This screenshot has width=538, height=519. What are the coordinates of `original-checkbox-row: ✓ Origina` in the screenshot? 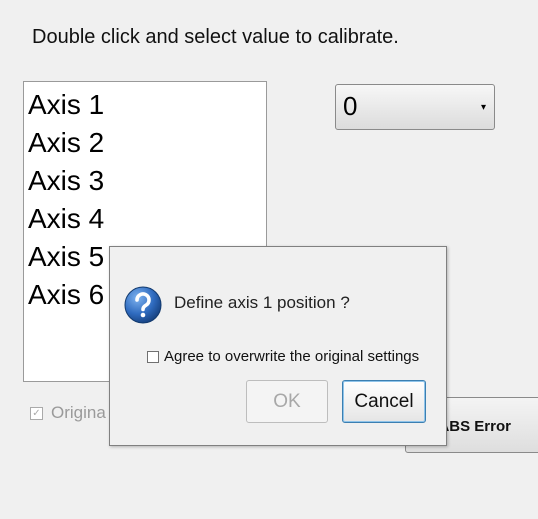 It's located at (68, 413).